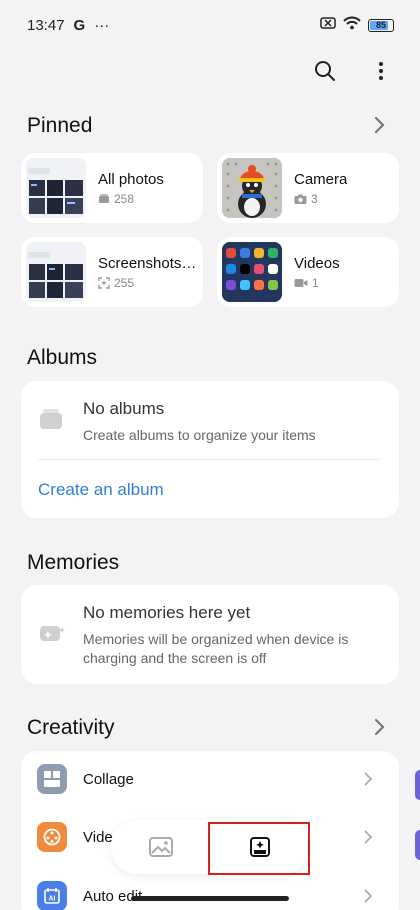 This screenshot has width=420, height=910. What do you see at coordinates (328, 25) in the screenshot?
I see `mute-icon` at bounding box center [328, 25].